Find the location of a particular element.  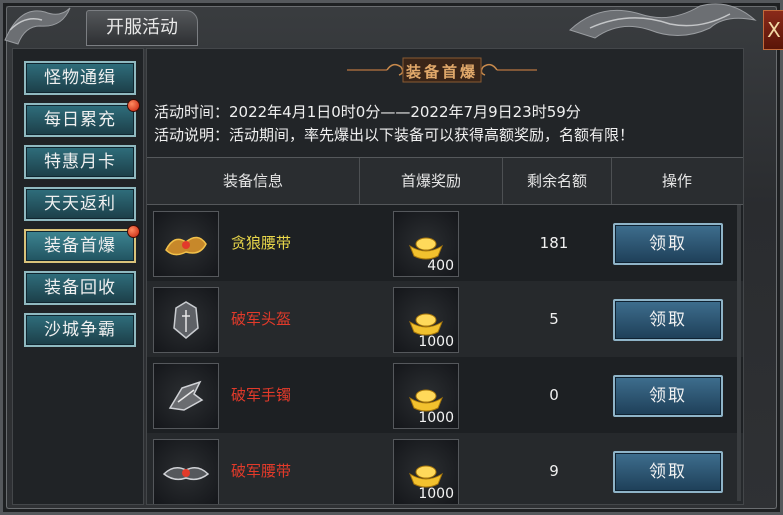

sidebar-item-daily-rebate: 天天返利 is located at coordinates (80, 204).